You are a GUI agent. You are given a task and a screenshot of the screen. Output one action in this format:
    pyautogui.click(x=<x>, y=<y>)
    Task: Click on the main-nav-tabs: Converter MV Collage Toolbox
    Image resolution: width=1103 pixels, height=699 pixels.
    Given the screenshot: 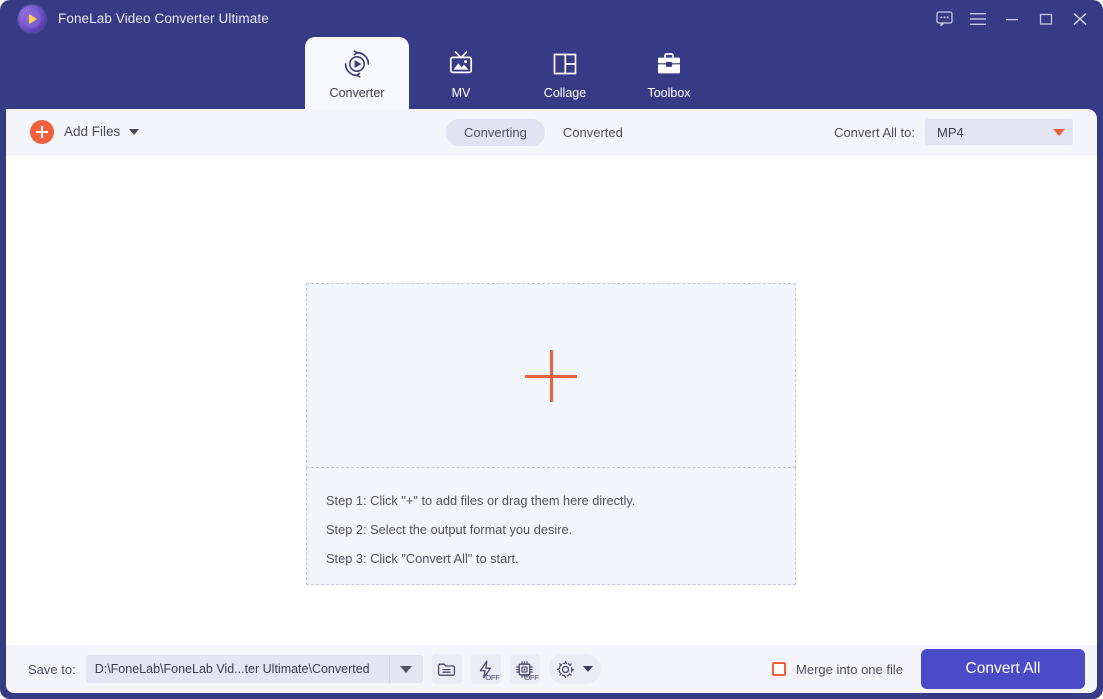 What is the action you would take?
    pyautogui.click(x=551, y=73)
    